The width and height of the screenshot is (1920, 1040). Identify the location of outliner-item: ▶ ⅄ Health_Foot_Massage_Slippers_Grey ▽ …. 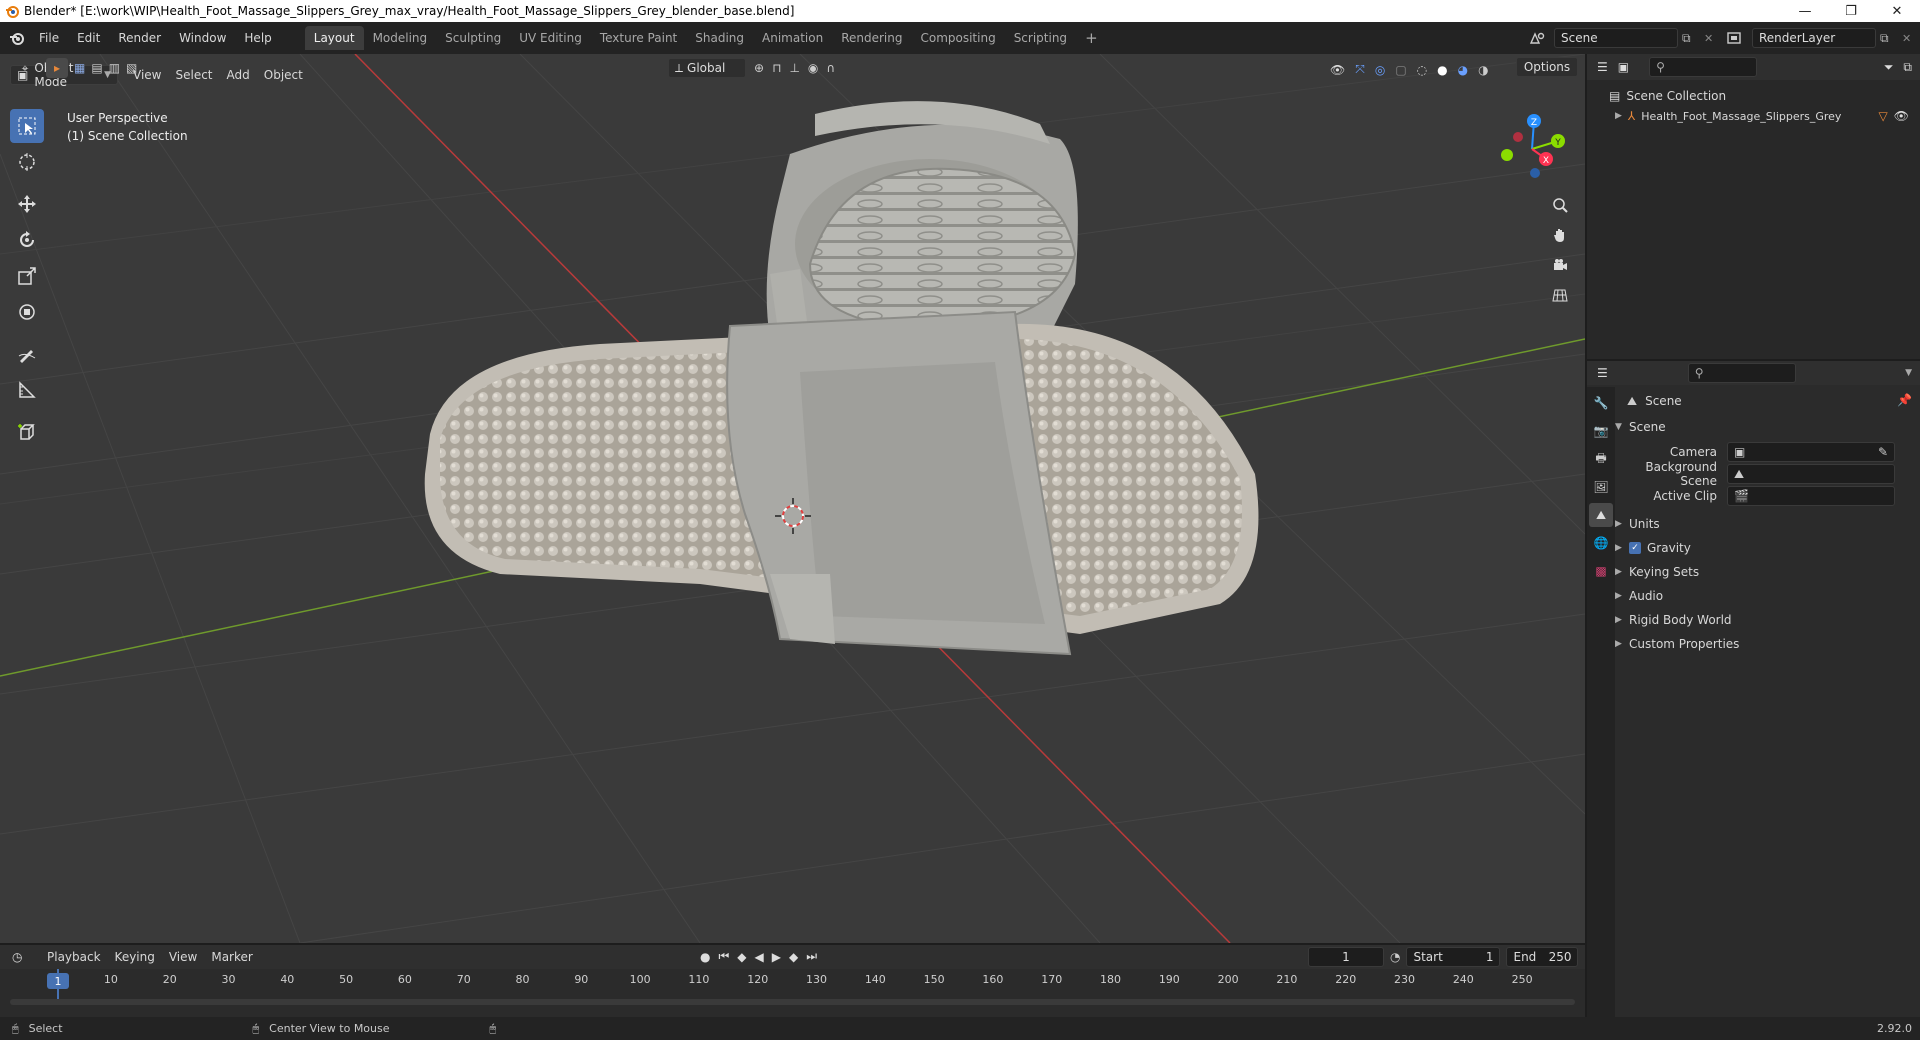
(1765, 116).